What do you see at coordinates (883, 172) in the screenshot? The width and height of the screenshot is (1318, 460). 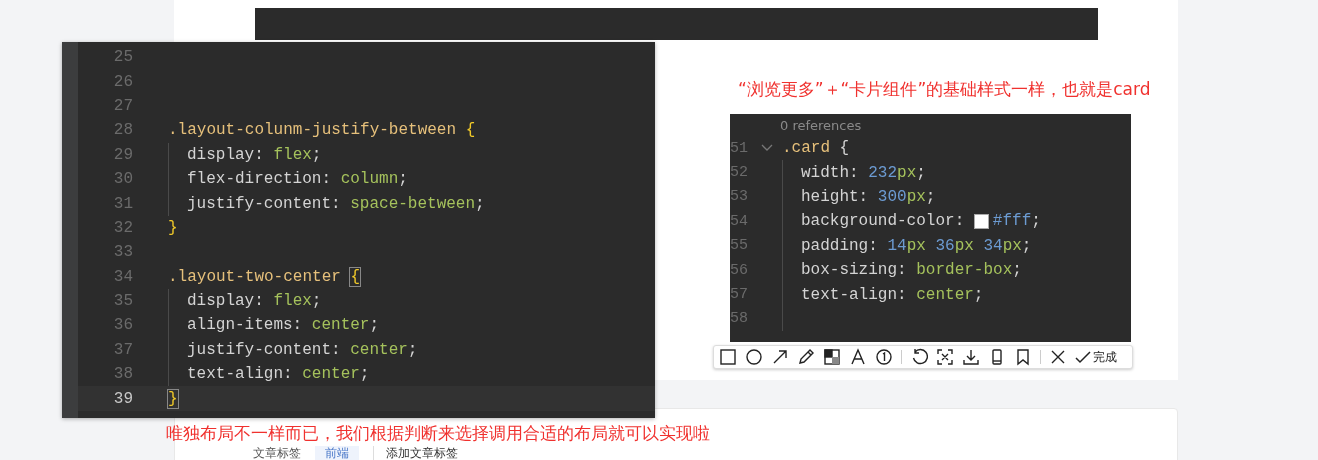 I see `code-text: 232` at bounding box center [883, 172].